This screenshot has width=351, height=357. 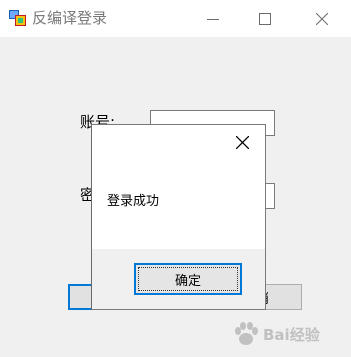 I want to click on ok-button-label: 确定, so click(x=187, y=281).